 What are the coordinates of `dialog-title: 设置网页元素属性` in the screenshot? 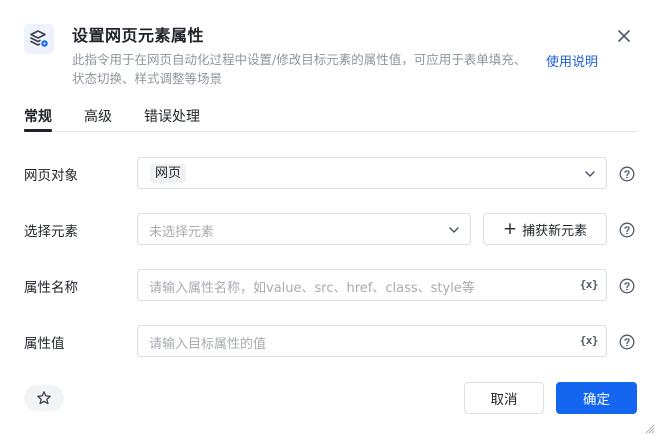 It's located at (138, 35).